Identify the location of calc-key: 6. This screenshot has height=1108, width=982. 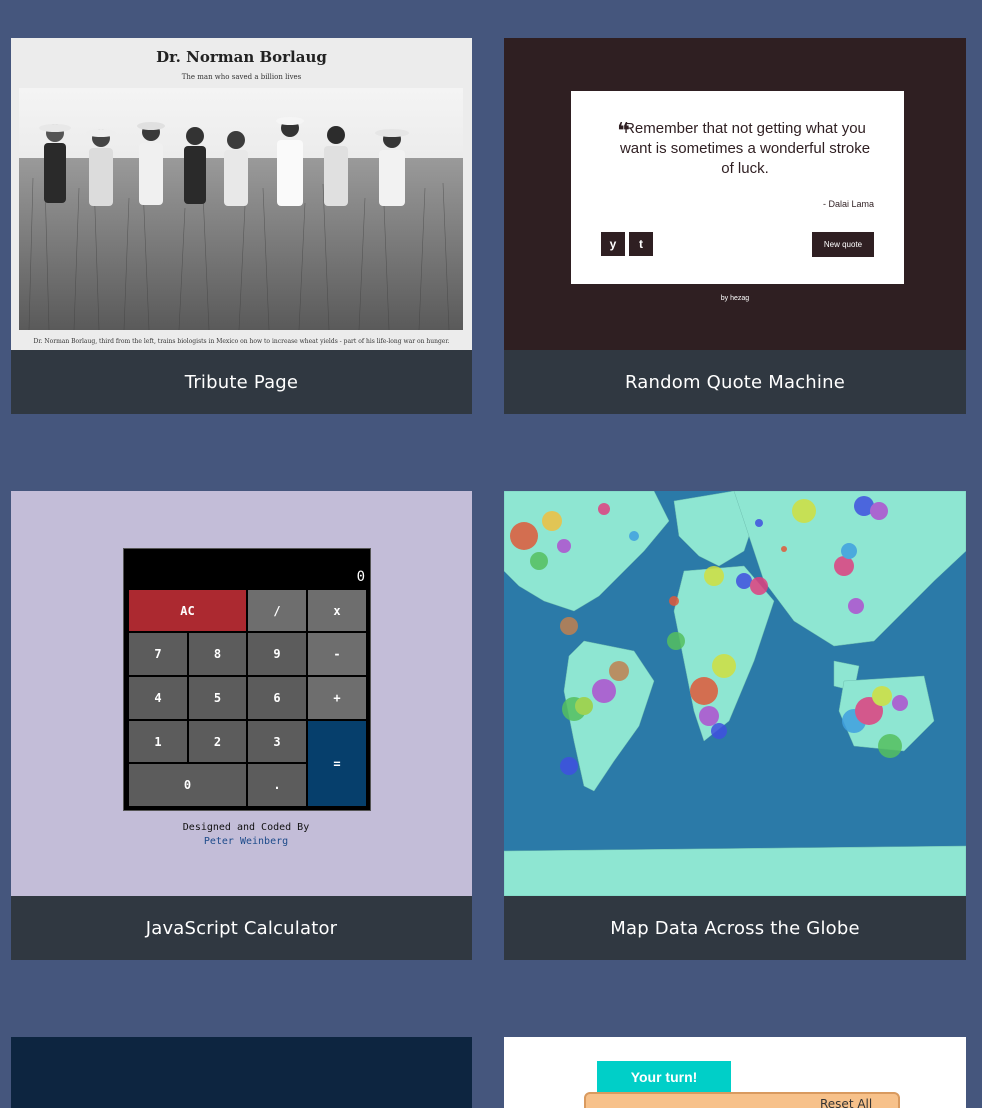
(277, 698).